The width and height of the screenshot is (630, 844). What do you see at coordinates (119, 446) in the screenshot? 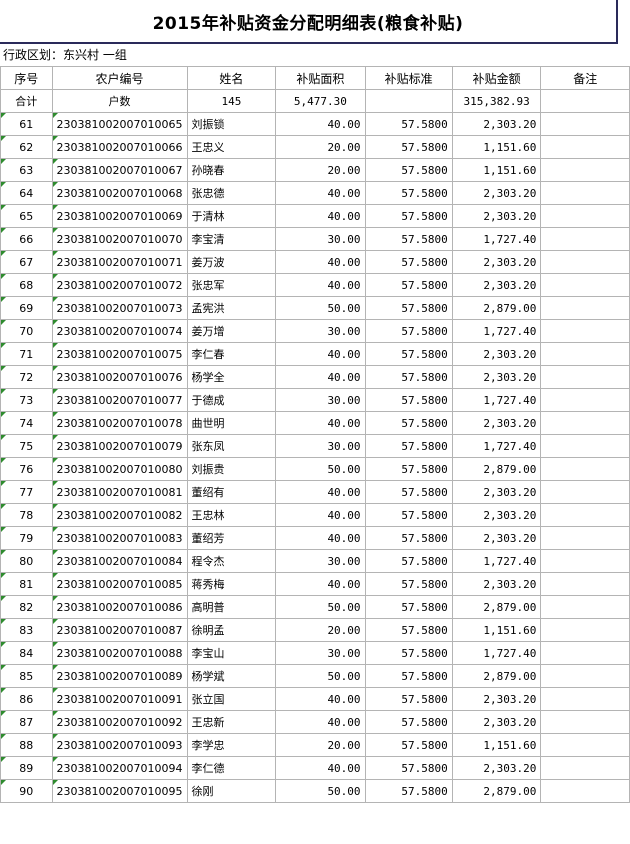
I see `row-household-id: 230381002007010079` at bounding box center [119, 446].